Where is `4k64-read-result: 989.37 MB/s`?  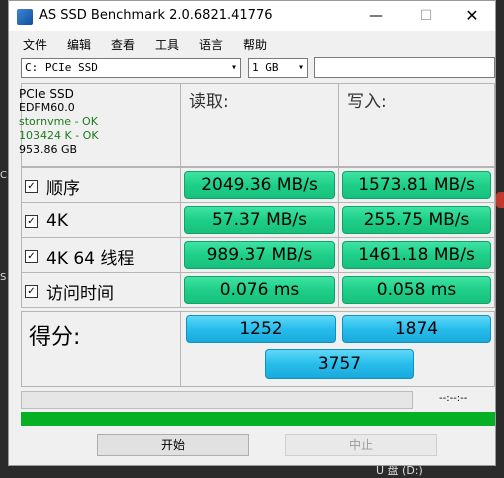 4k64-read-result: 989.37 MB/s is located at coordinates (259, 255).